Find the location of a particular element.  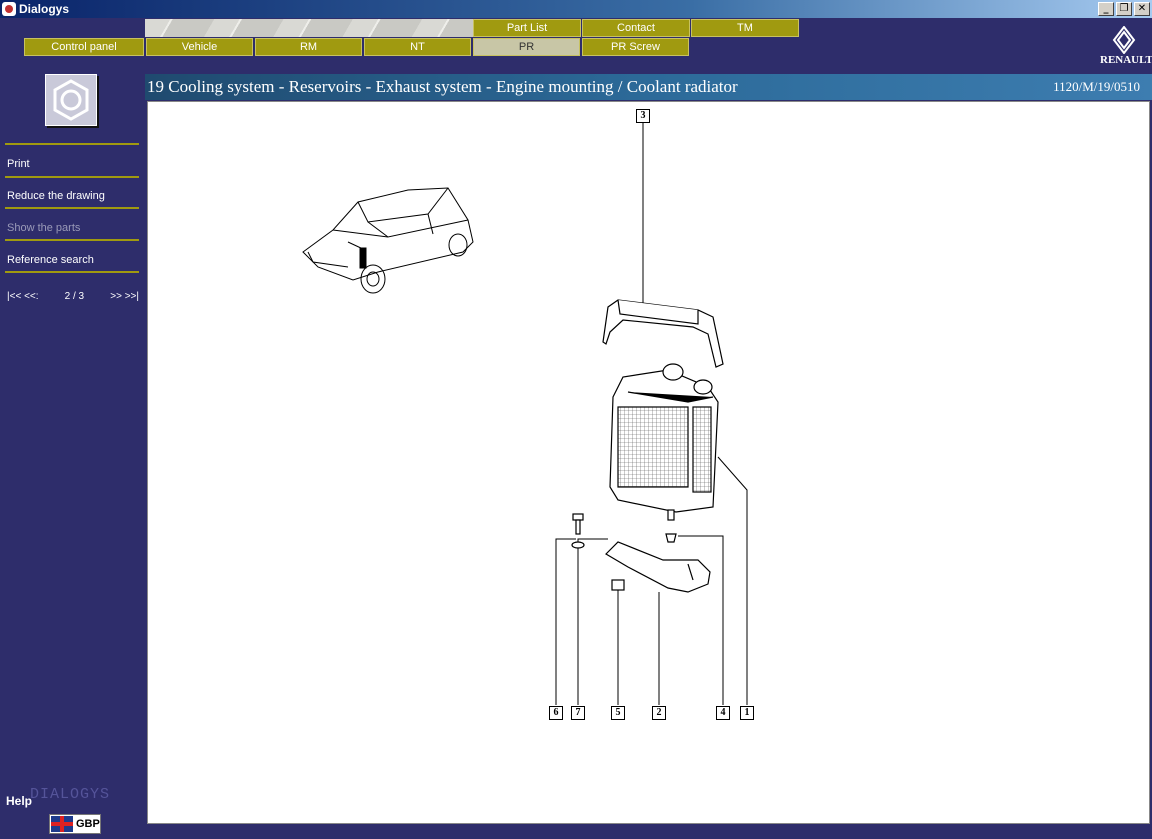

close-button: ✕ is located at coordinates (1142, 9).